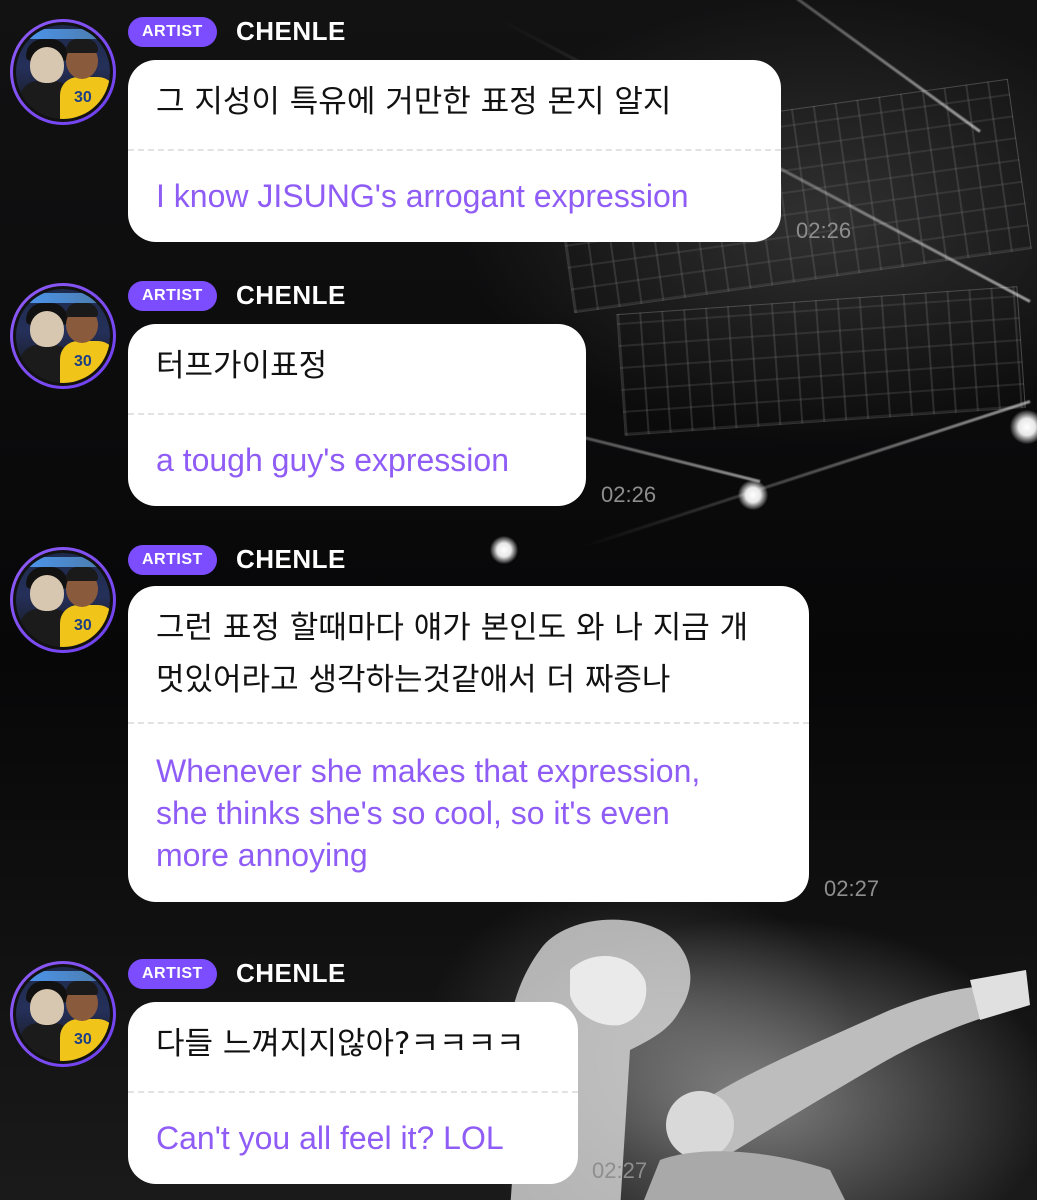 This screenshot has width=1037, height=1200. I want to click on translated-text: she thinks she's so cool, so it's even, so click(413, 813).